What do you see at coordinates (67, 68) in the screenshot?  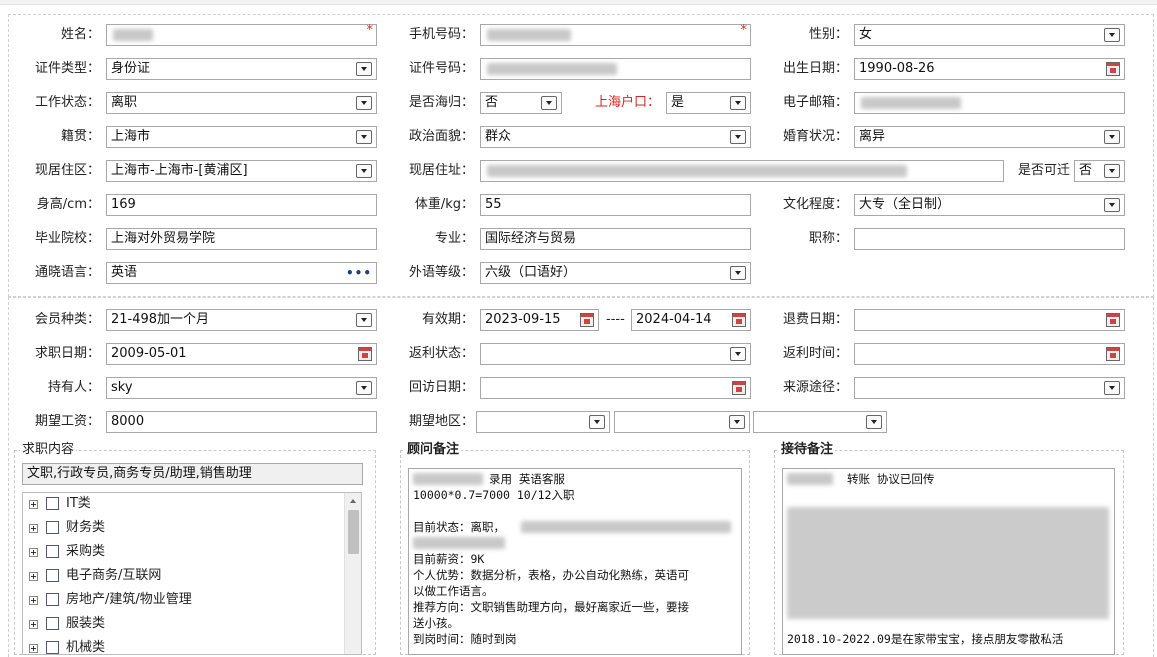 I see `id-type-label: 证件类型：` at bounding box center [67, 68].